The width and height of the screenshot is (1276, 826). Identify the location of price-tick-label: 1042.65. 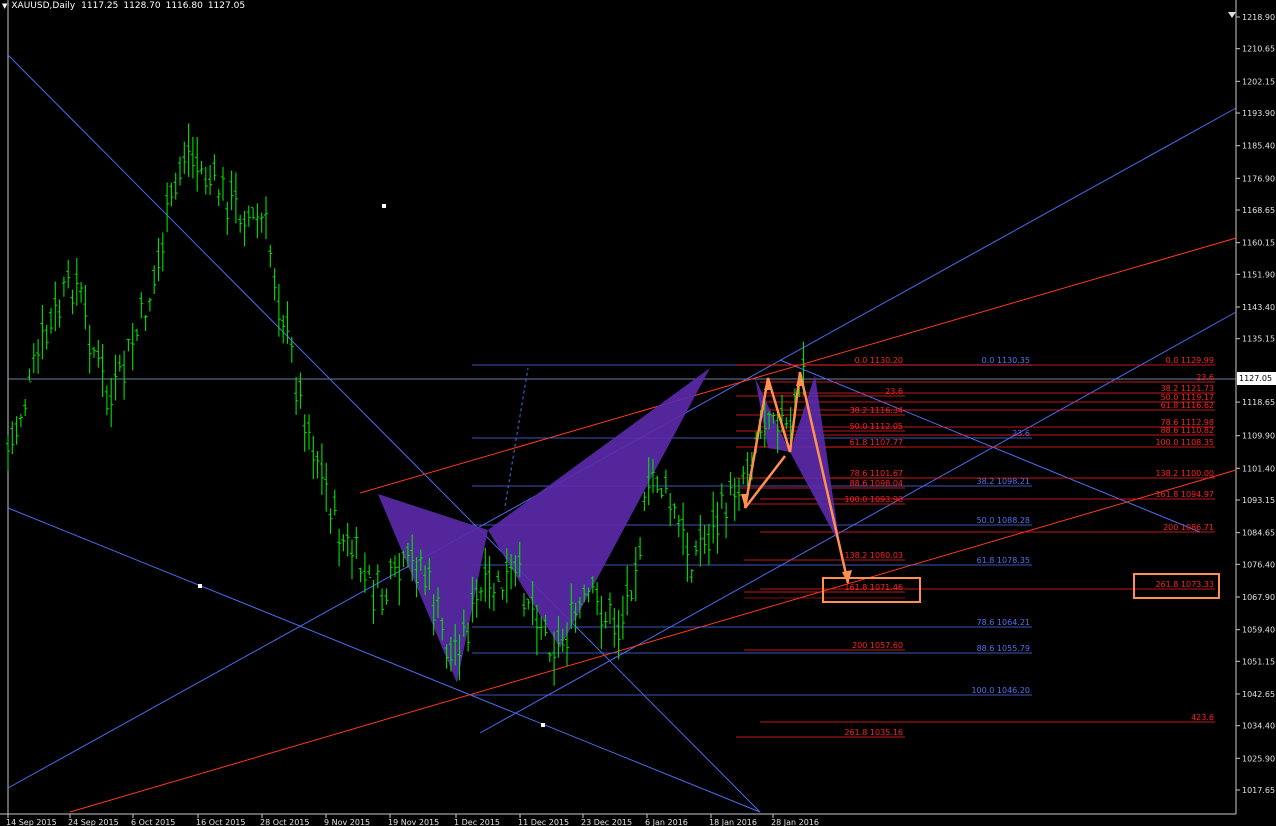
(1258, 694).